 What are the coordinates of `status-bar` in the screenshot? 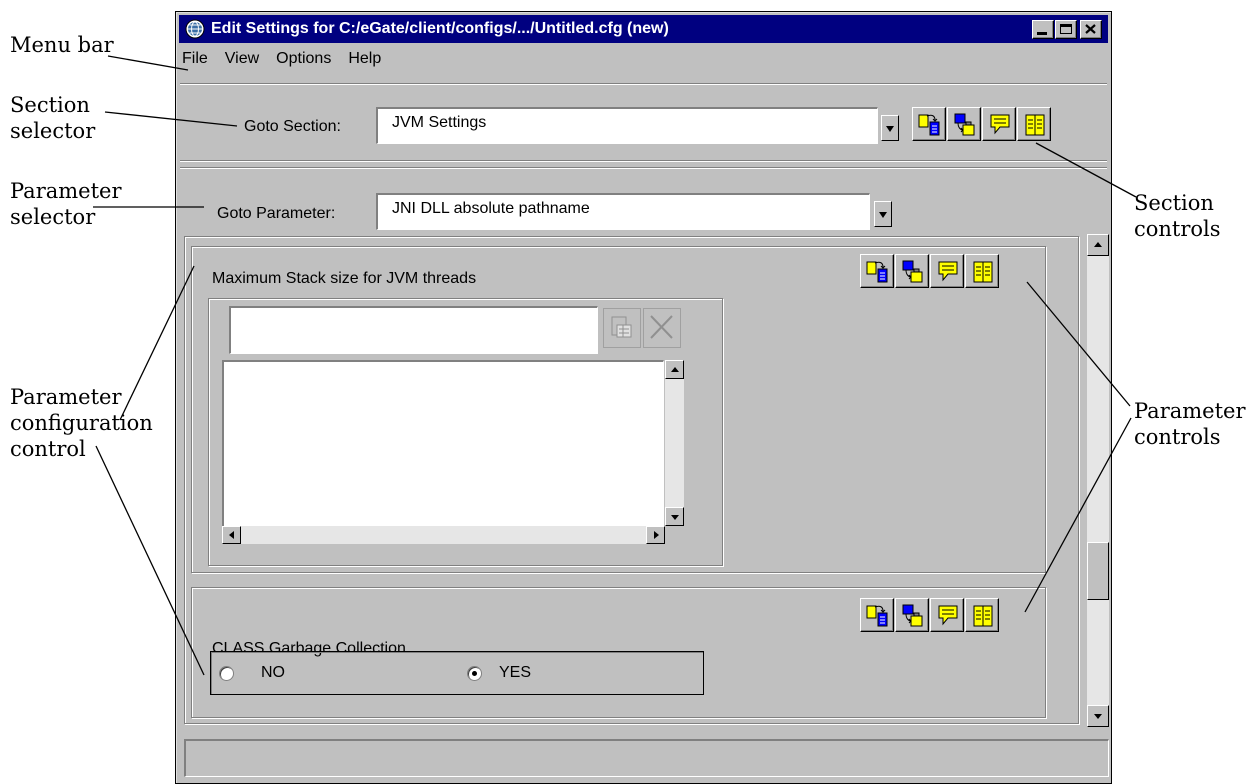 It's located at (646, 758).